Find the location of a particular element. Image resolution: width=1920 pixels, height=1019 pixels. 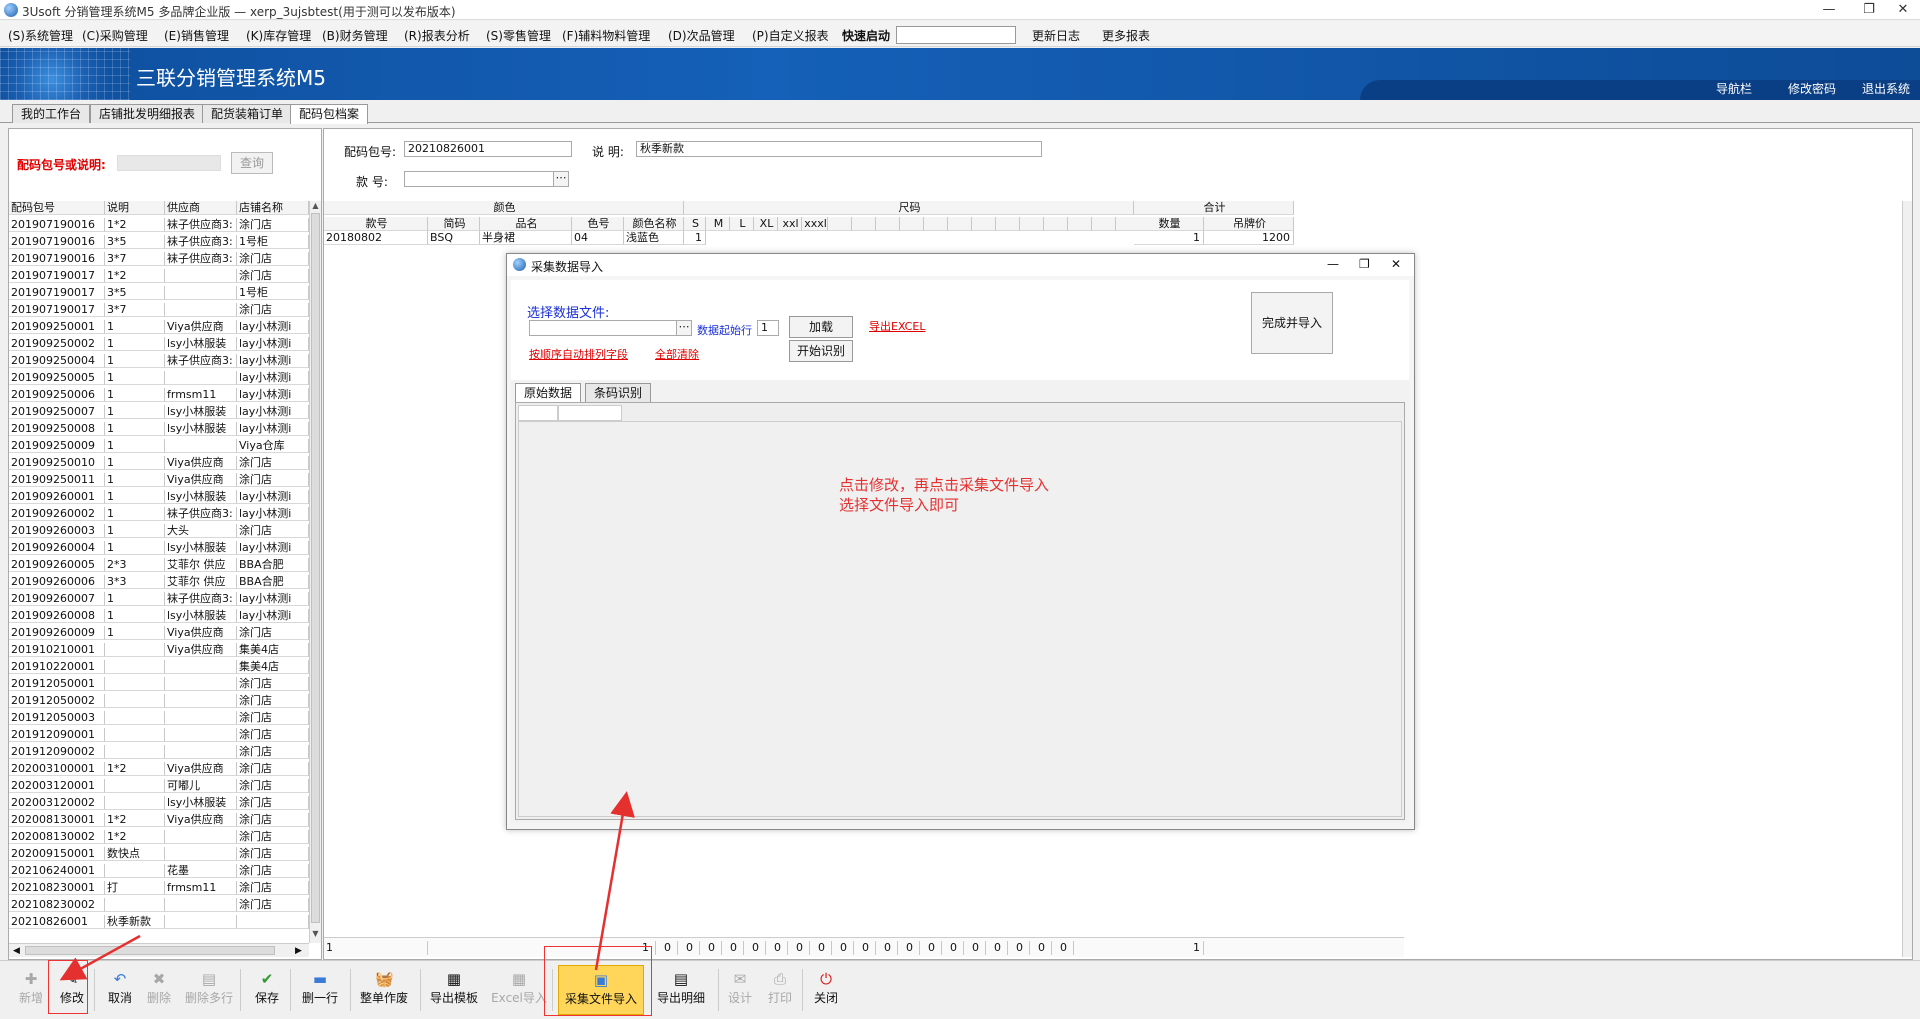

annotation-arrows is located at coordinates (347, 886).